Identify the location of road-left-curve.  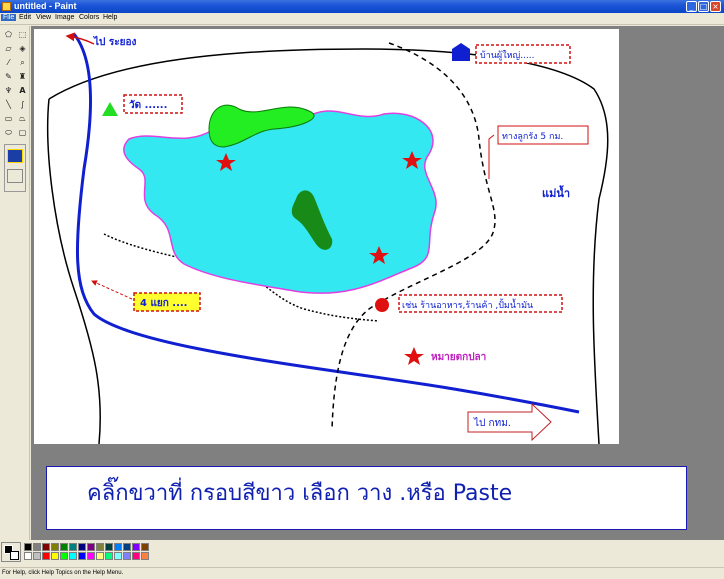
(74, 271).